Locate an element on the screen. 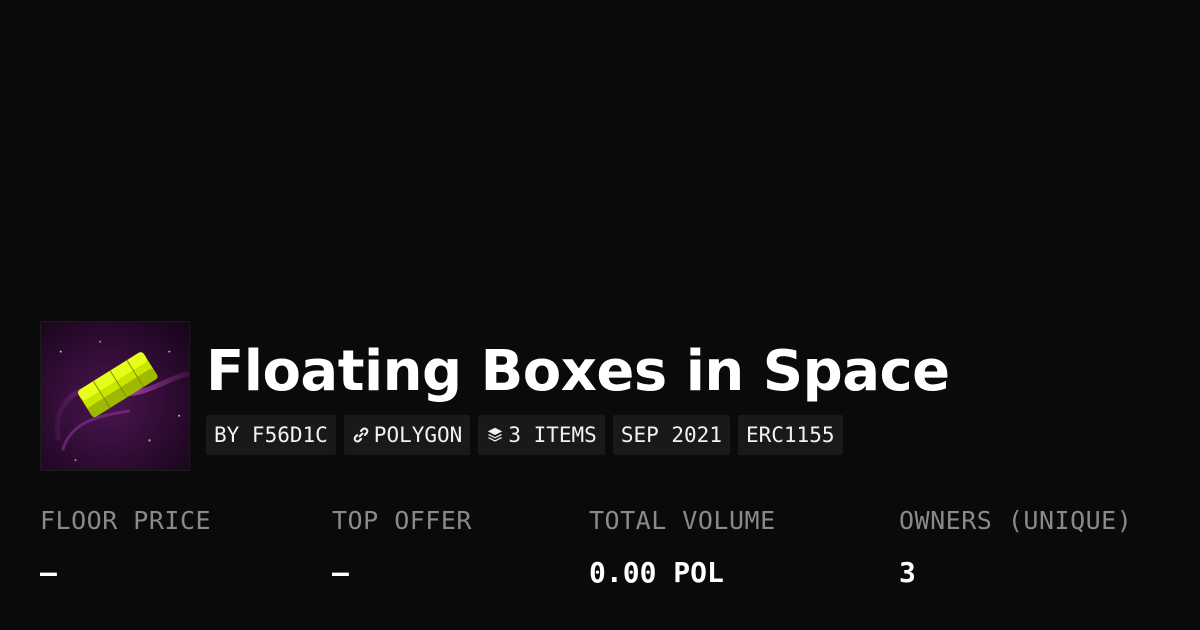 This screenshot has height=630, width=1200. total-volume-label: TOTAL VOLUME is located at coordinates (682, 520).